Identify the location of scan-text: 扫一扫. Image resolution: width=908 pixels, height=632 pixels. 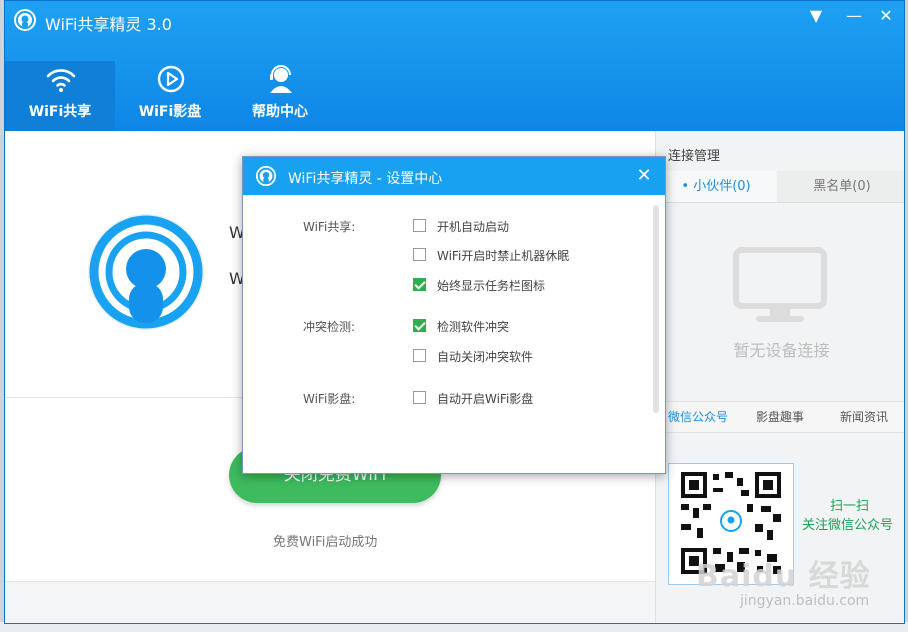
(850, 506).